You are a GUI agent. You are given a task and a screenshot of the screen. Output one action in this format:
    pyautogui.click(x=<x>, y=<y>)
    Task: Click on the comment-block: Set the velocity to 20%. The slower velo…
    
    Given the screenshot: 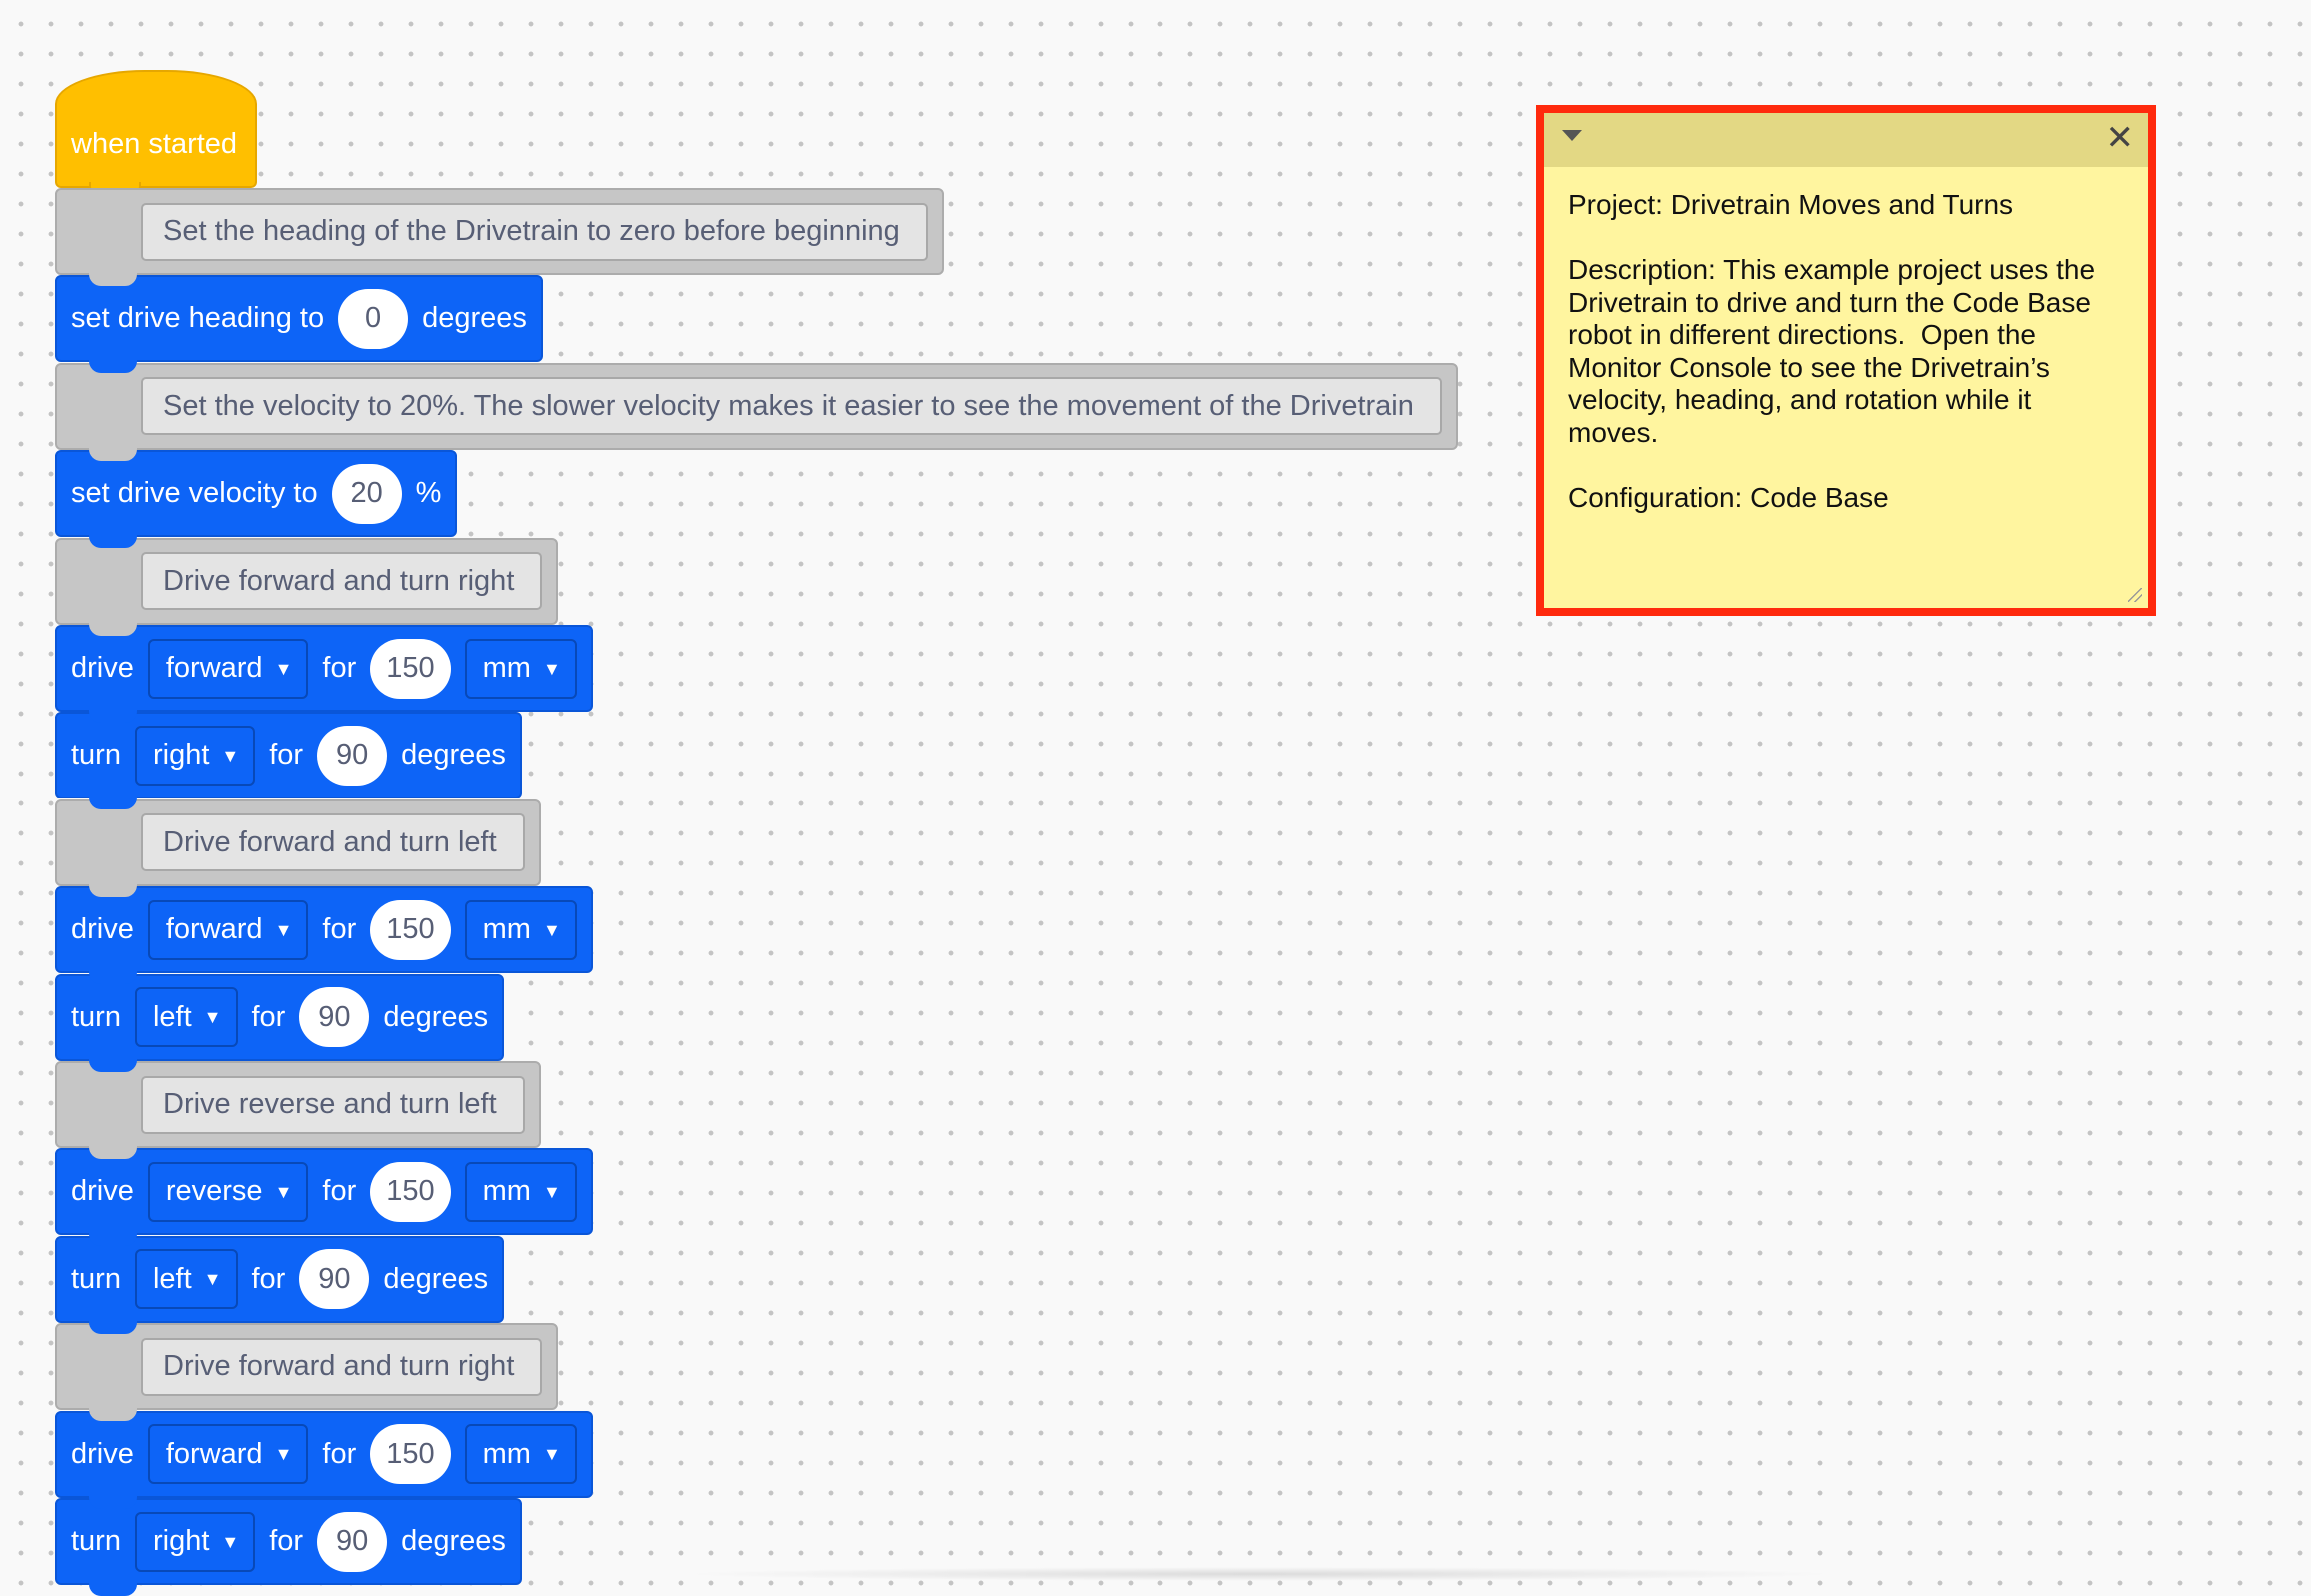 What is the action you would take?
    pyautogui.click(x=756, y=411)
    